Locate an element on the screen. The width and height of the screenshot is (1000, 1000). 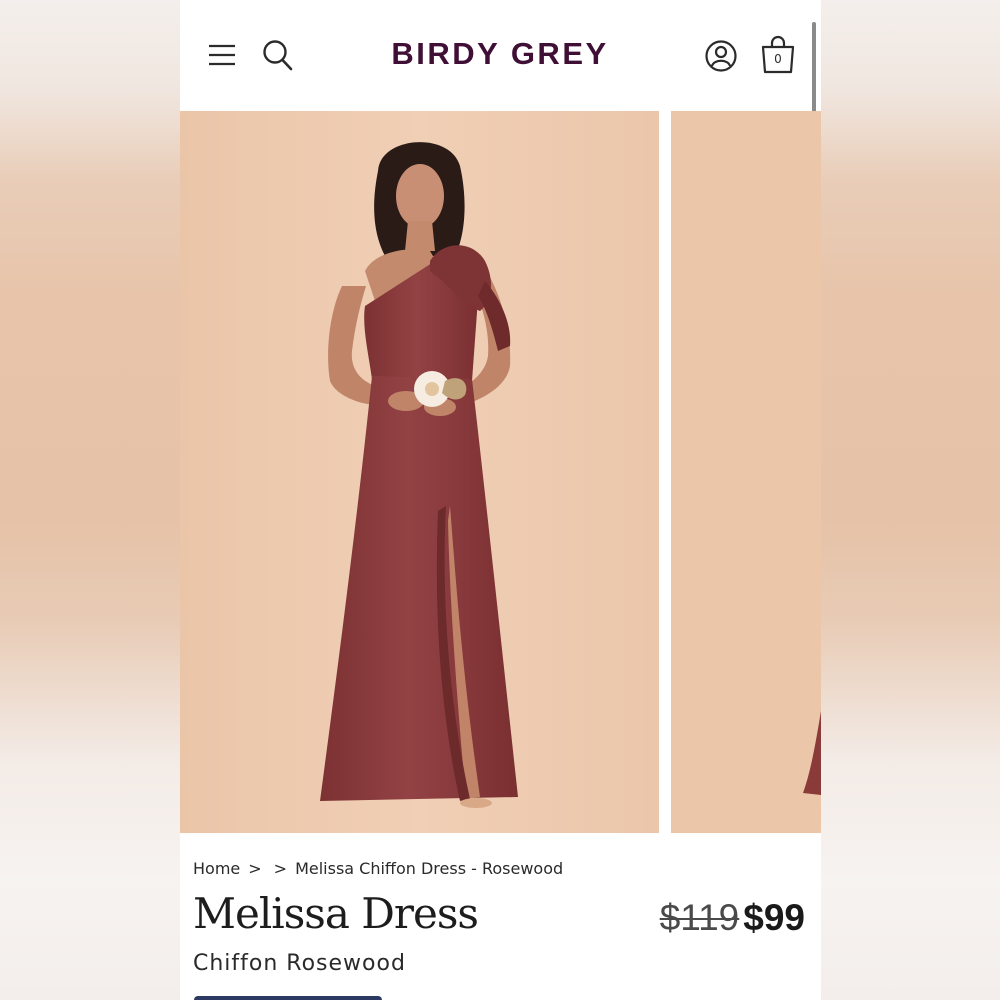
price: $119 $99 is located at coordinates (732, 918).